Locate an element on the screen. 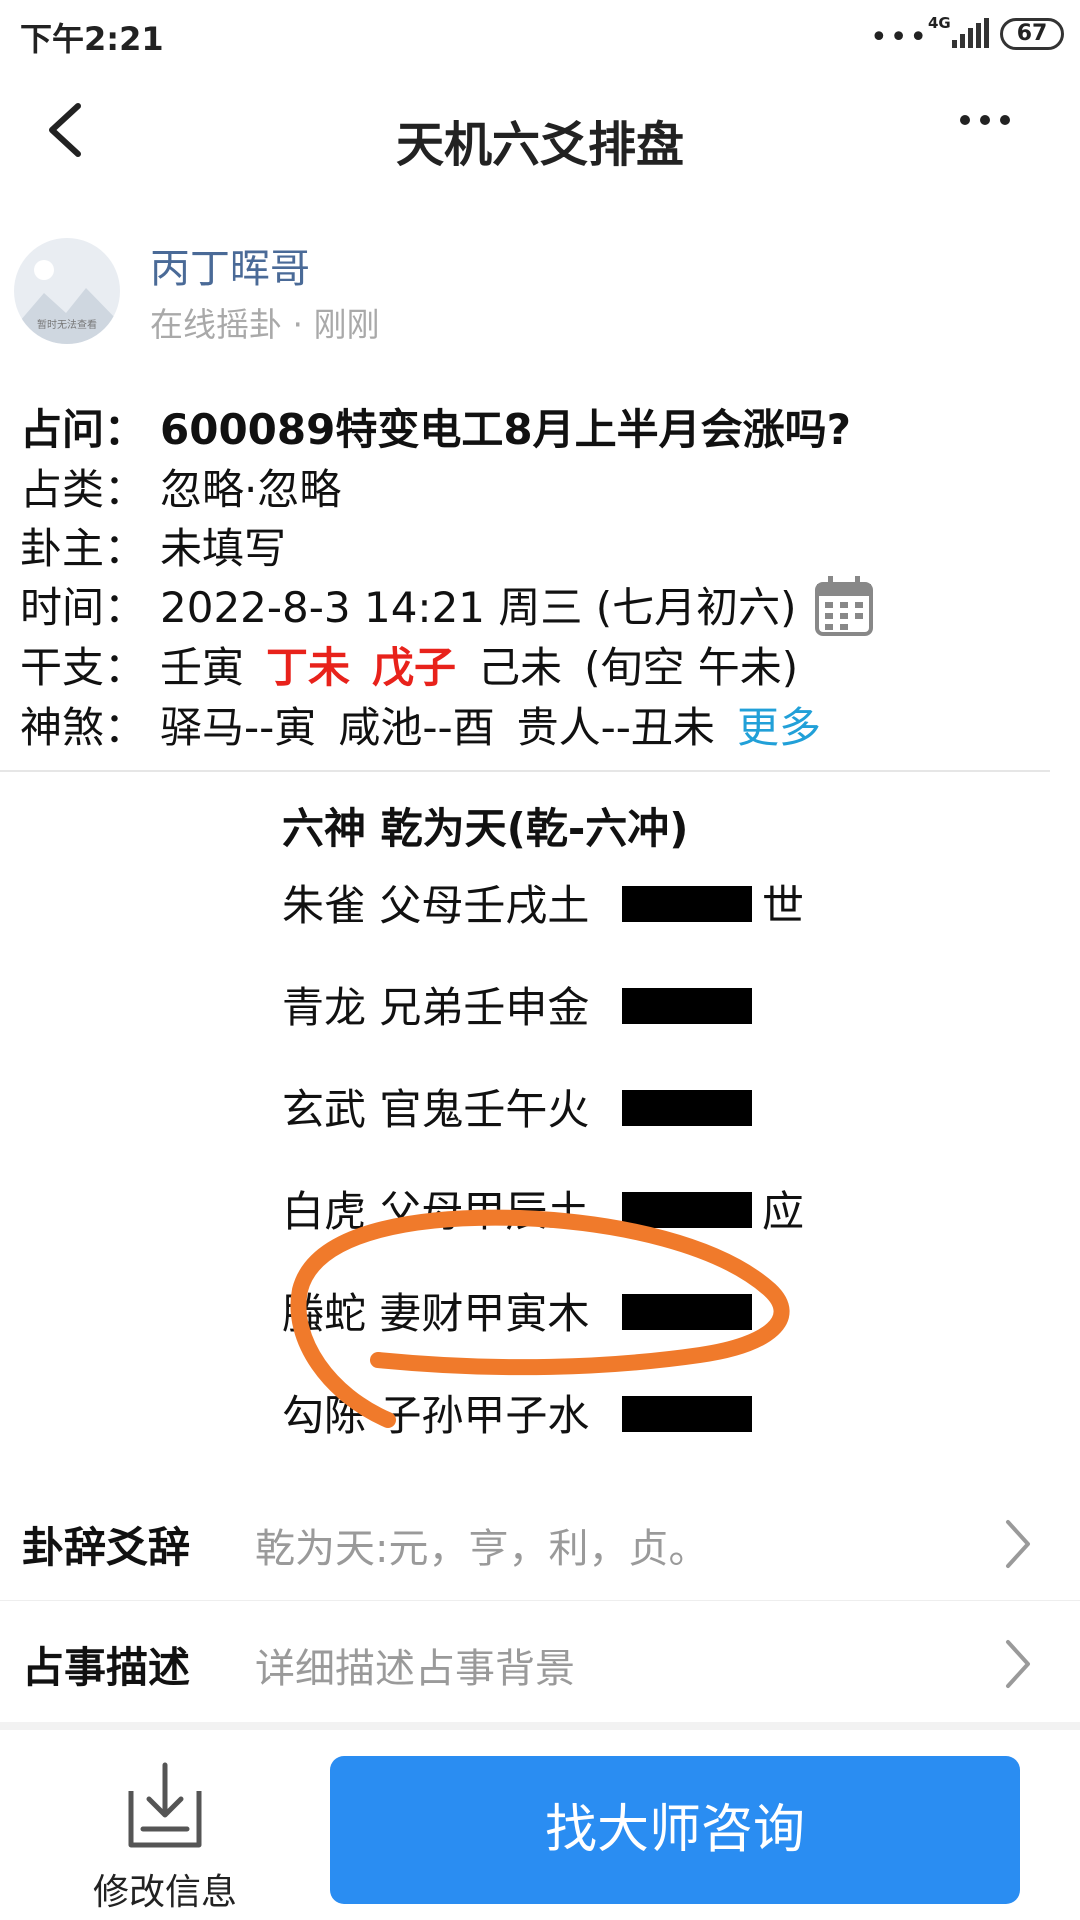 The image size is (1080, 1920). owner-row: 卦主： 未填写 is located at coordinates (153, 545).